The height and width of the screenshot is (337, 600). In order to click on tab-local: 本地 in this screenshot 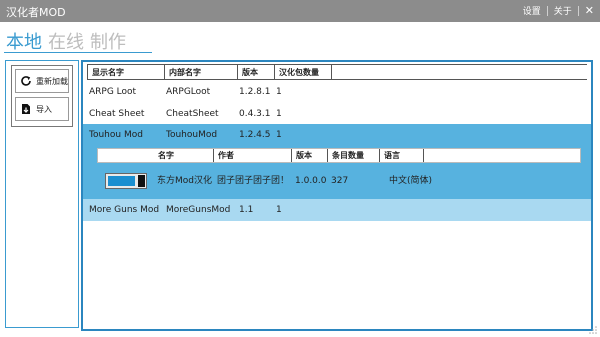, I will do `click(24, 43)`.